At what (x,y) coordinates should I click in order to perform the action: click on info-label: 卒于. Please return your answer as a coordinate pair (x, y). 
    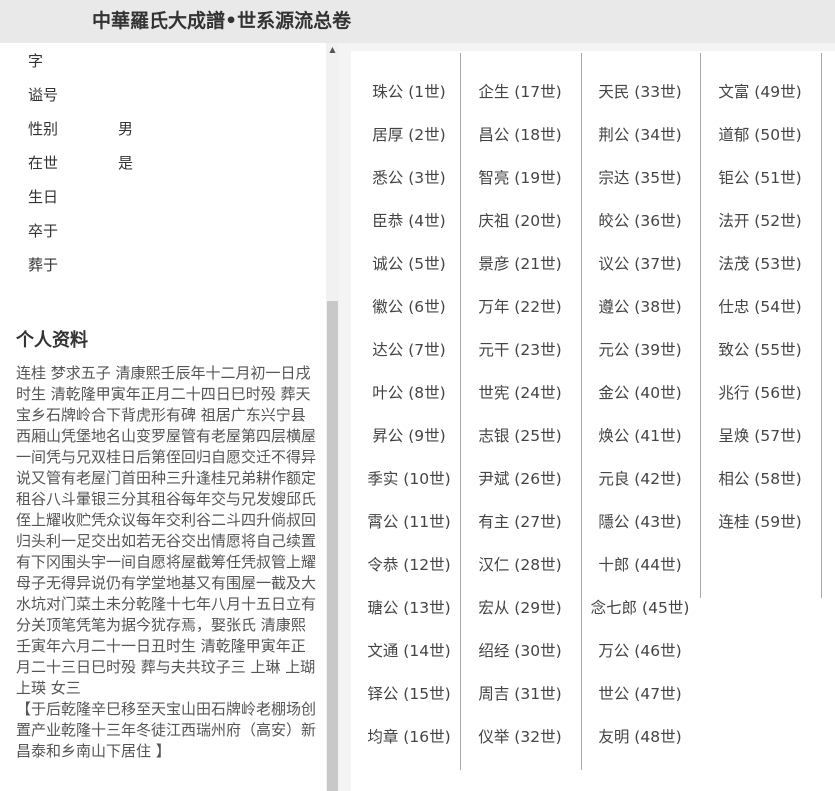
    Looking at the image, I should click on (43, 231).